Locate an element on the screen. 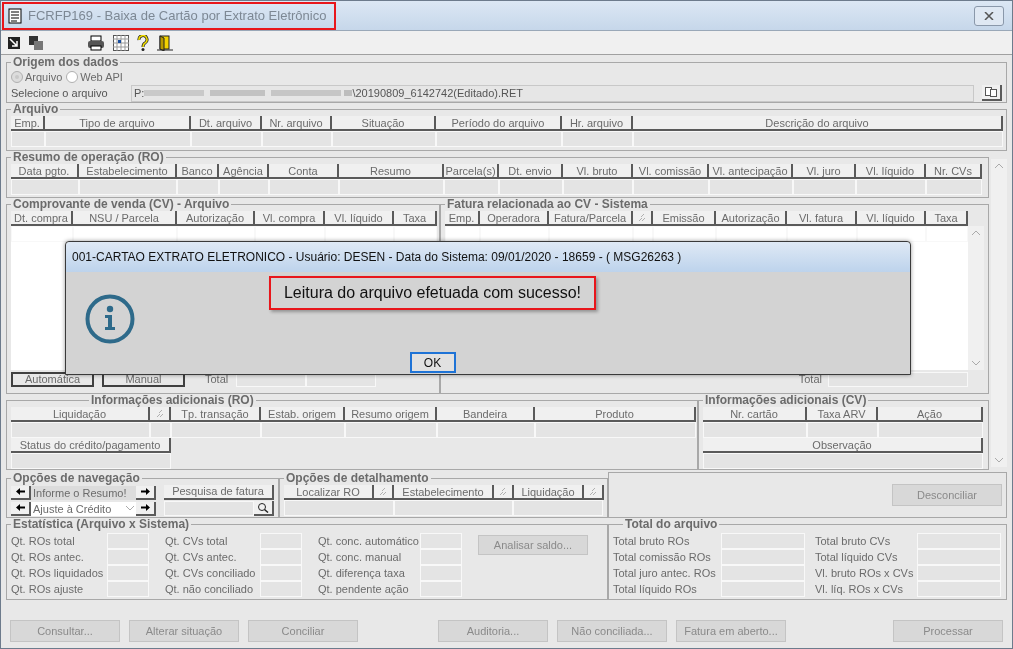 This screenshot has height=649, width=1013. column-header: Localizar RO is located at coordinates (329, 492).